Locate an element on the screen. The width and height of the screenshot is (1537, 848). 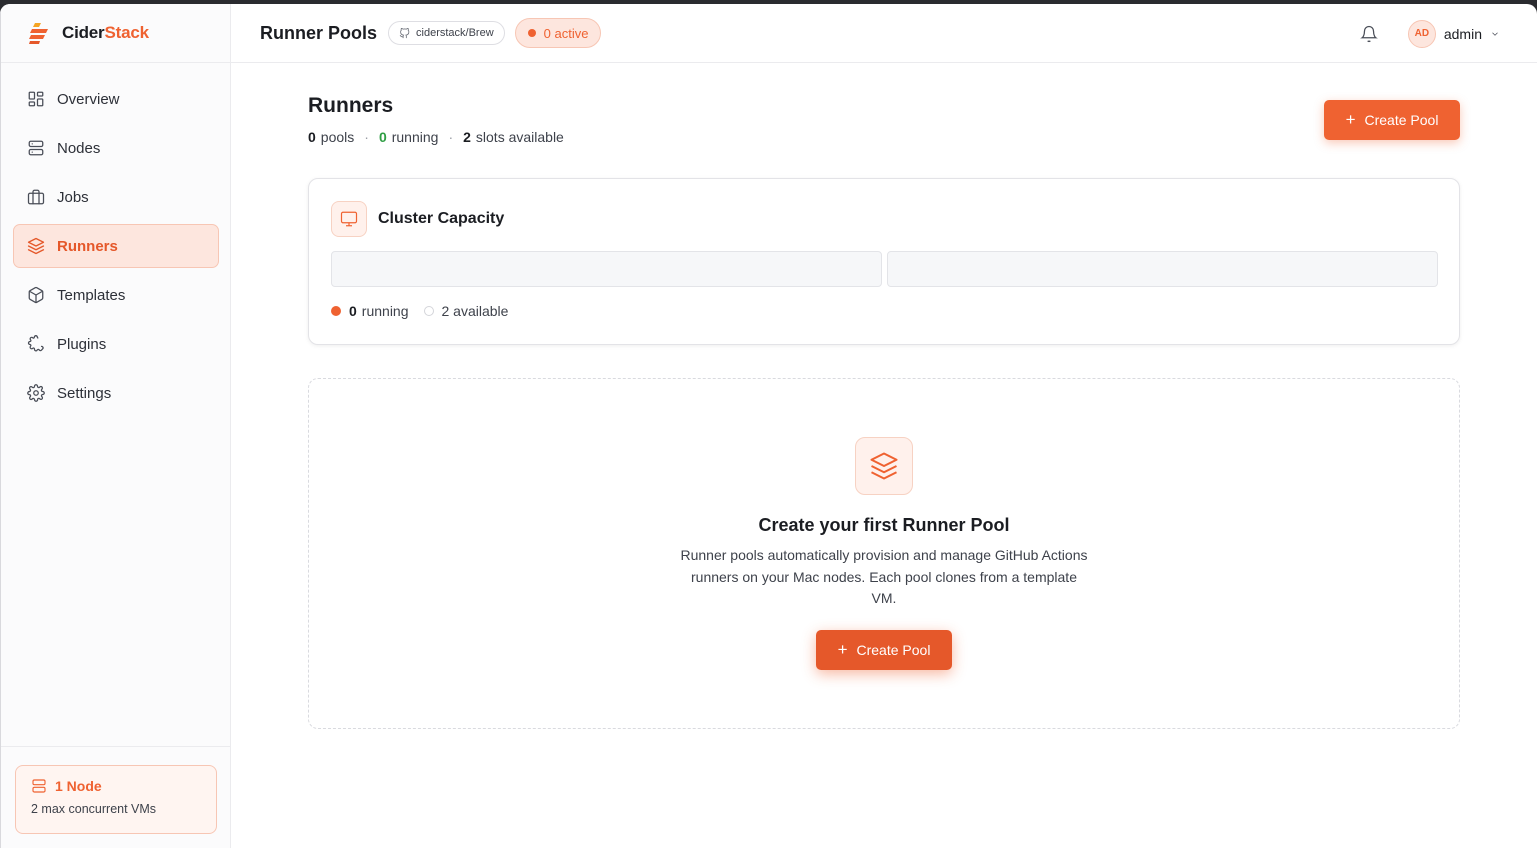
brand-name-part2: Stack is located at coordinates (126, 32).